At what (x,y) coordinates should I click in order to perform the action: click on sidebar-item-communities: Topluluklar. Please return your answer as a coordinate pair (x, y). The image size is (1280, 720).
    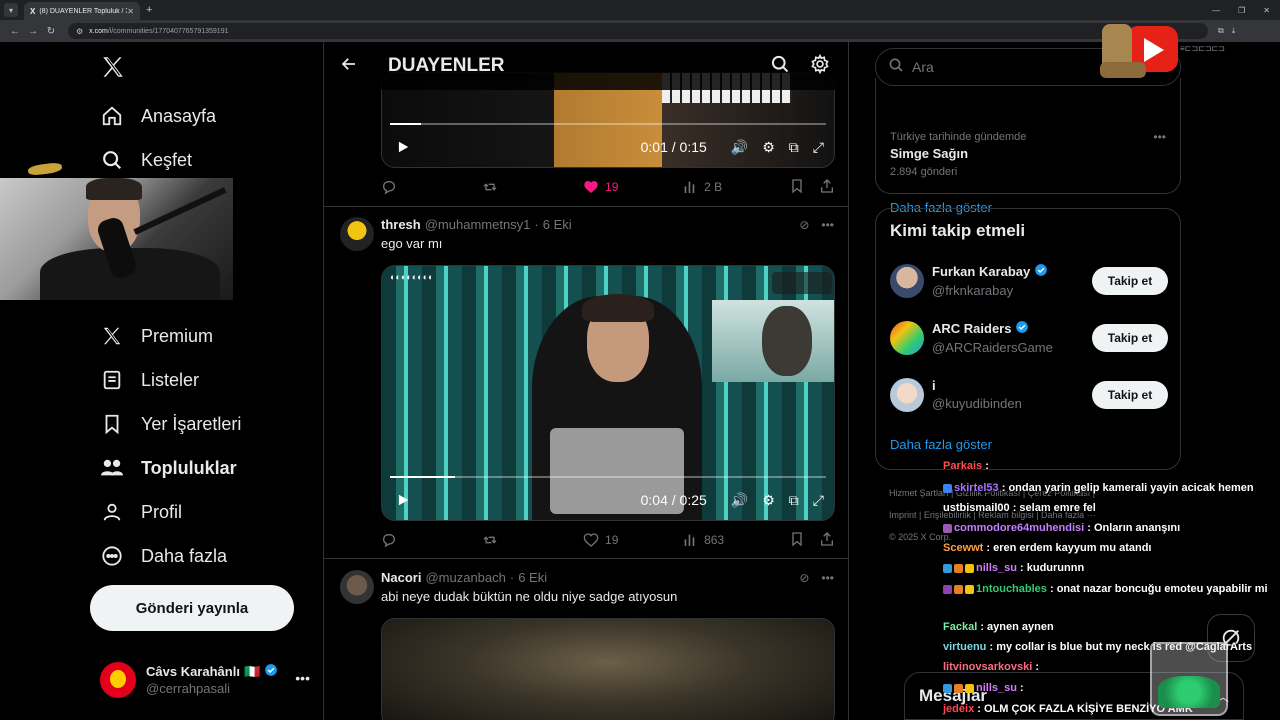
    Looking at the image, I should click on (168, 468).